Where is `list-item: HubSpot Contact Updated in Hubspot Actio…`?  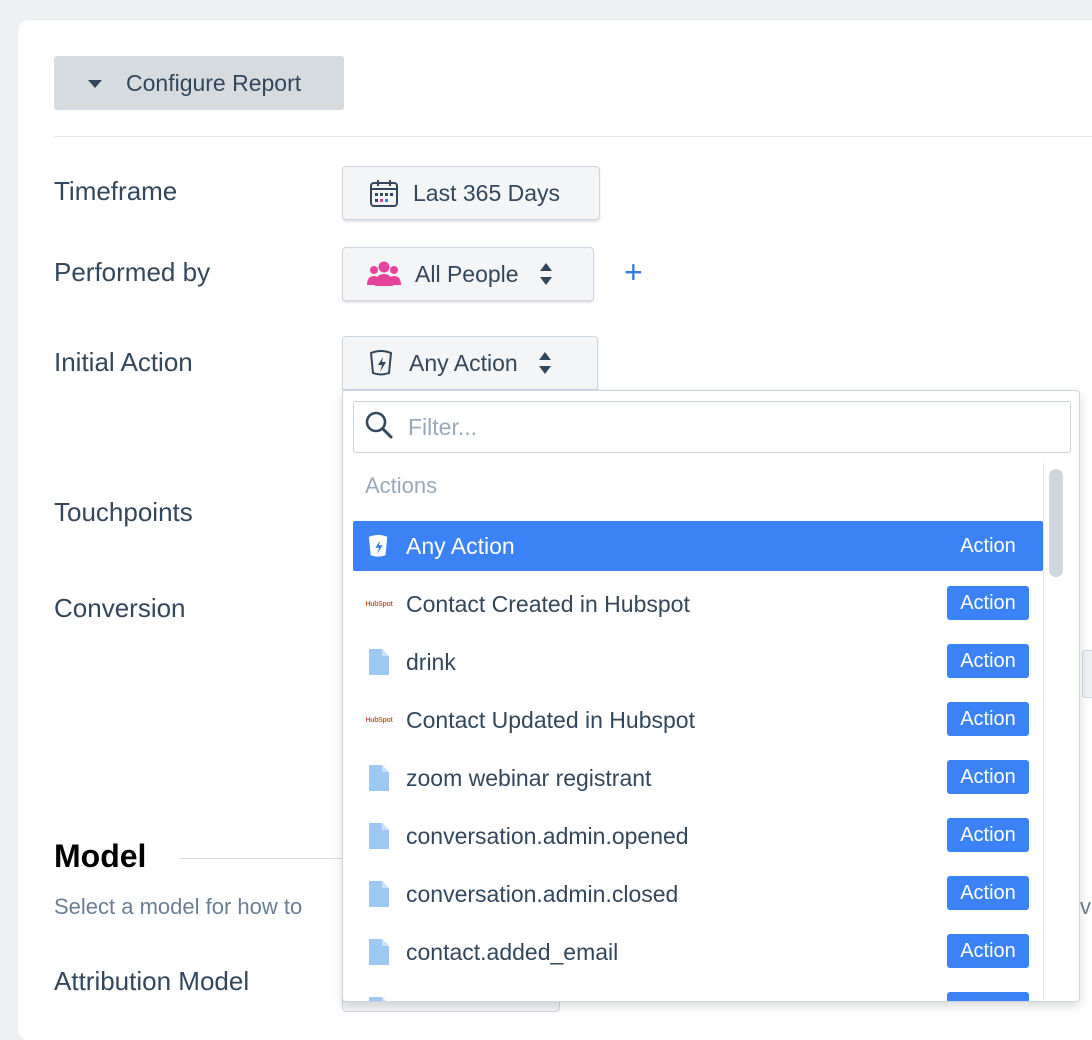
list-item: HubSpot Contact Updated in Hubspot Actio… is located at coordinates (698, 720).